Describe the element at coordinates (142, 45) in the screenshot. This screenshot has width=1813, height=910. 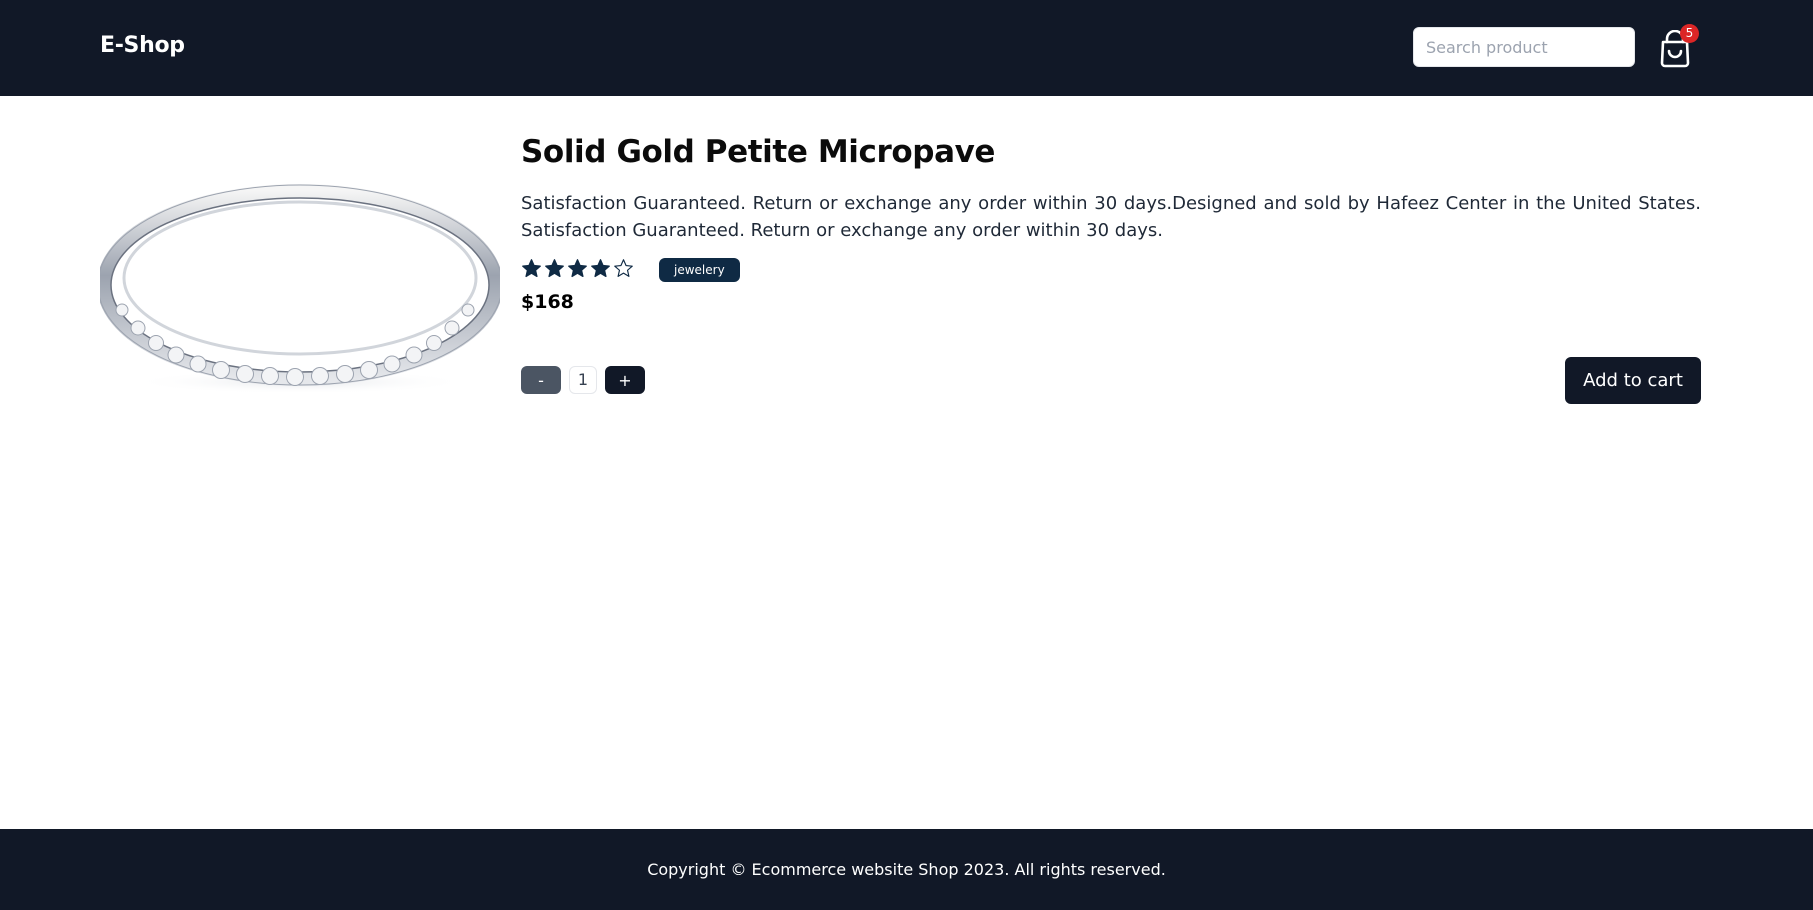
I see `site-logo: E-Shop` at that location.